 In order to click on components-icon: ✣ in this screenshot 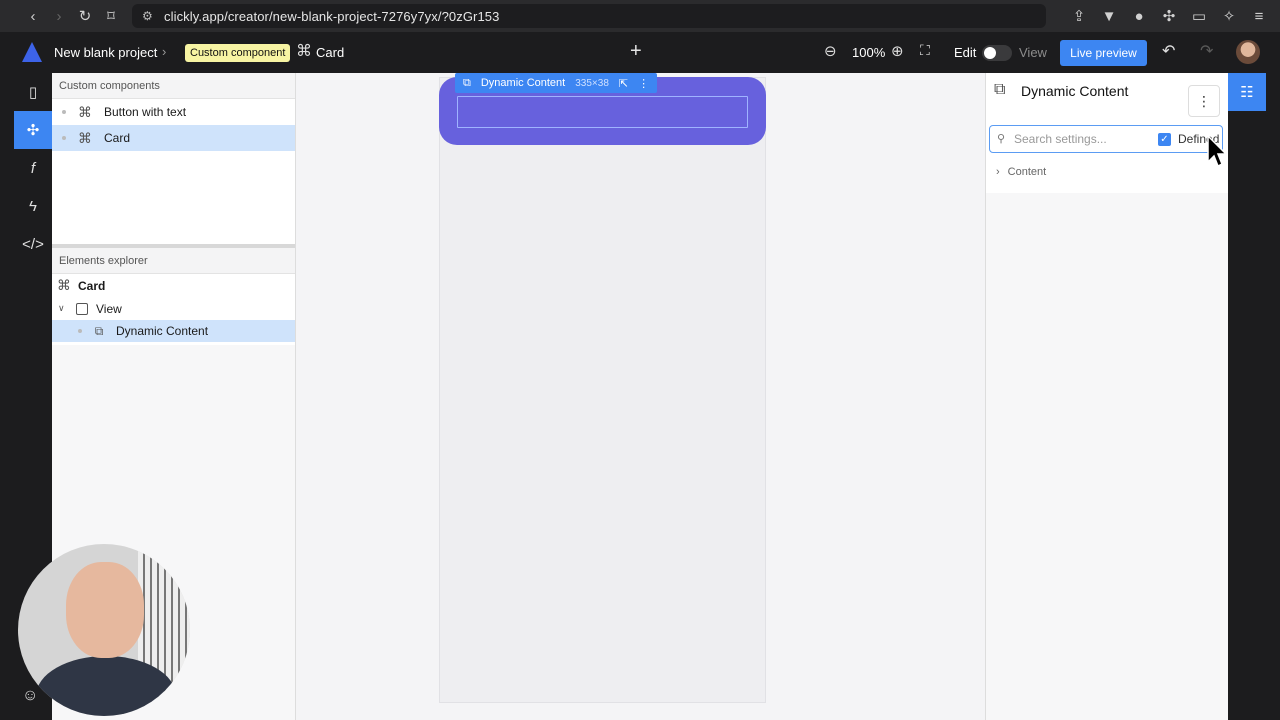, I will do `click(33, 130)`.